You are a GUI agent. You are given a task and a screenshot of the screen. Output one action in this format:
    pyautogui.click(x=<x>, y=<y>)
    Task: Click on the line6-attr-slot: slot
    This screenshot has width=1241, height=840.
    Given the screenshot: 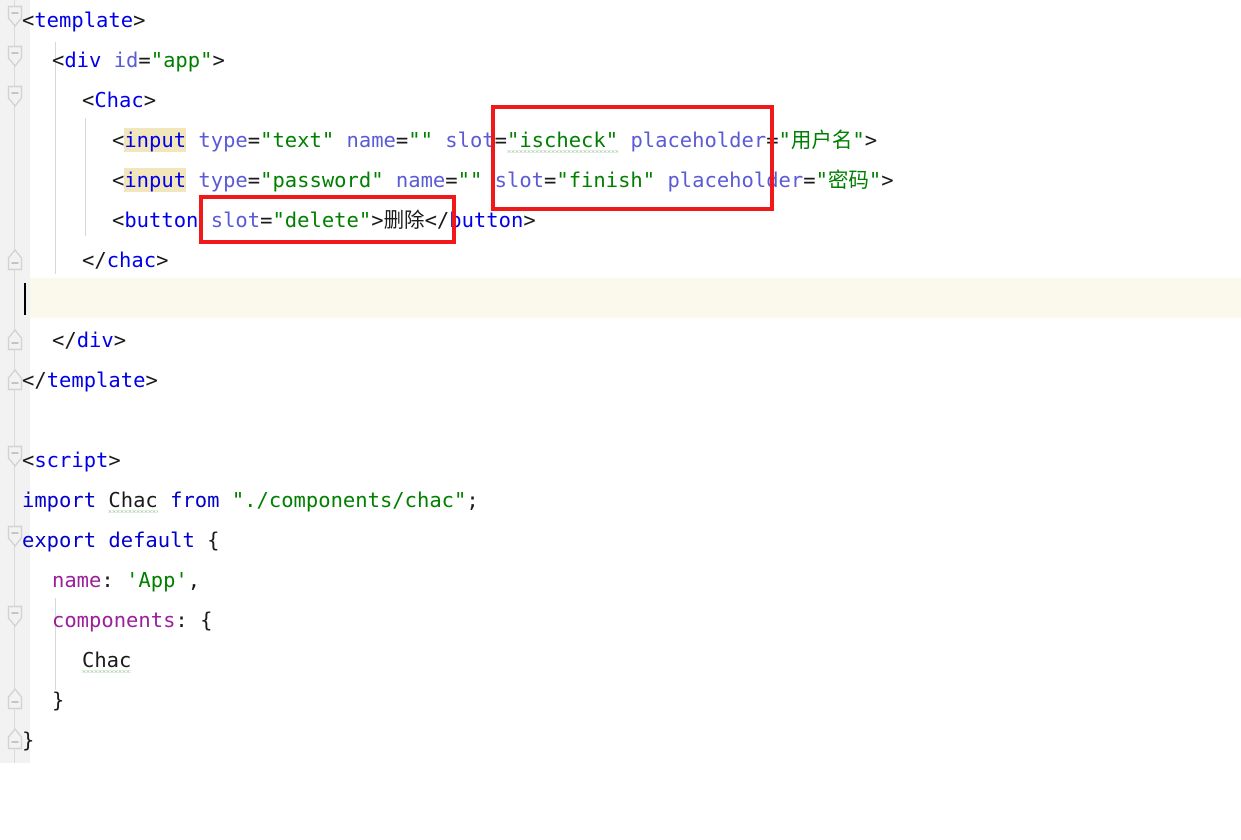 What is the action you would take?
    pyautogui.click(x=235, y=220)
    